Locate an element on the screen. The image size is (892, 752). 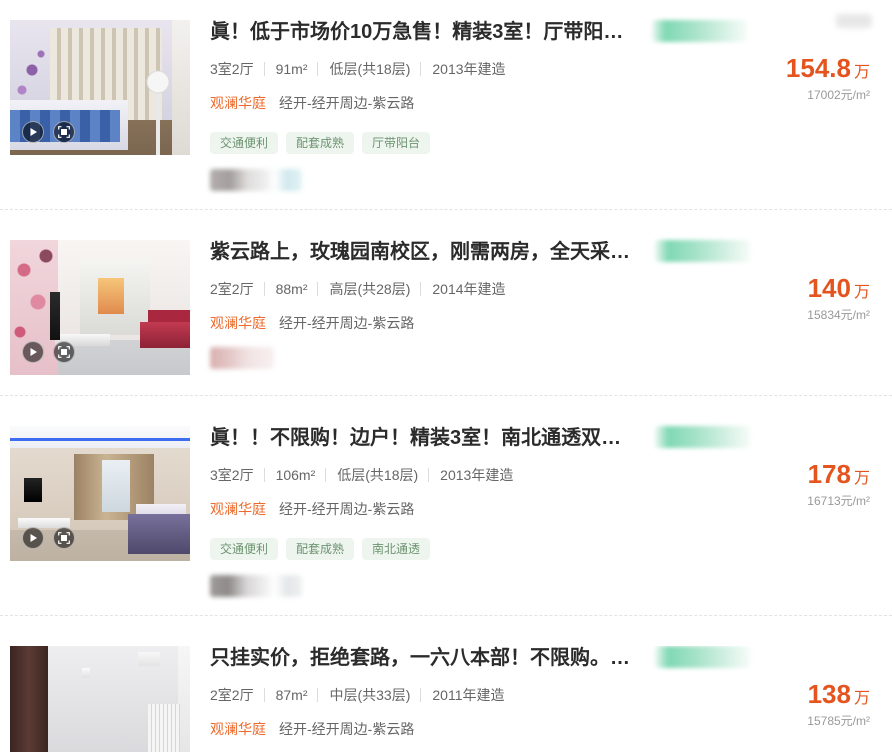
total-price: 138 万 is located at coordinates (839, 694).